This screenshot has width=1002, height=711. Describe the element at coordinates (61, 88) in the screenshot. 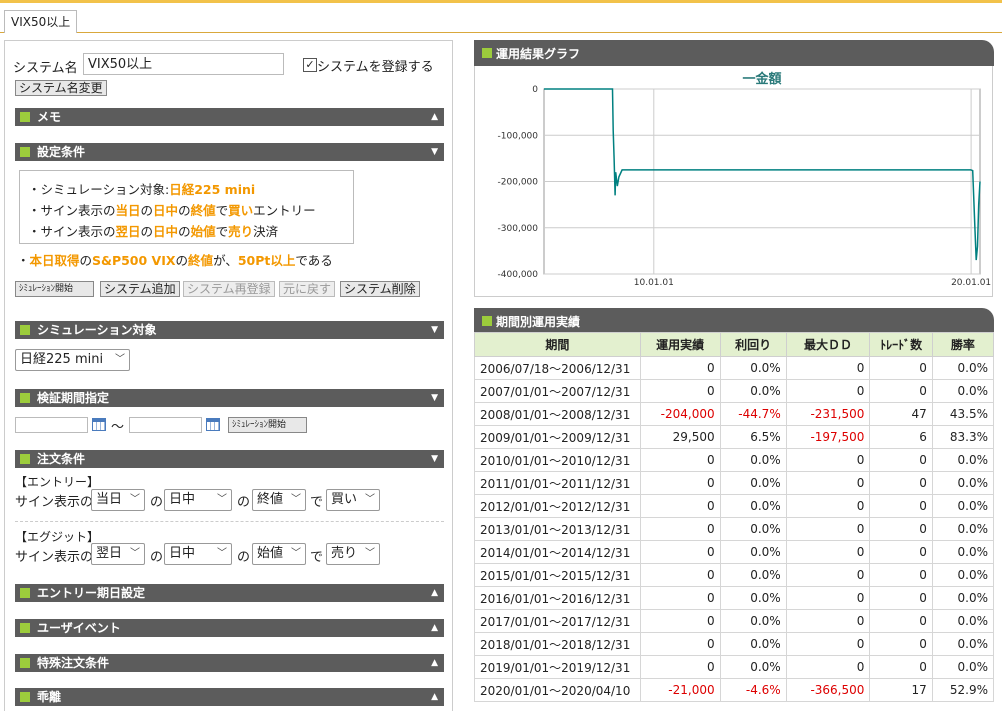

I see `rename-button: システム名変更` at that location.